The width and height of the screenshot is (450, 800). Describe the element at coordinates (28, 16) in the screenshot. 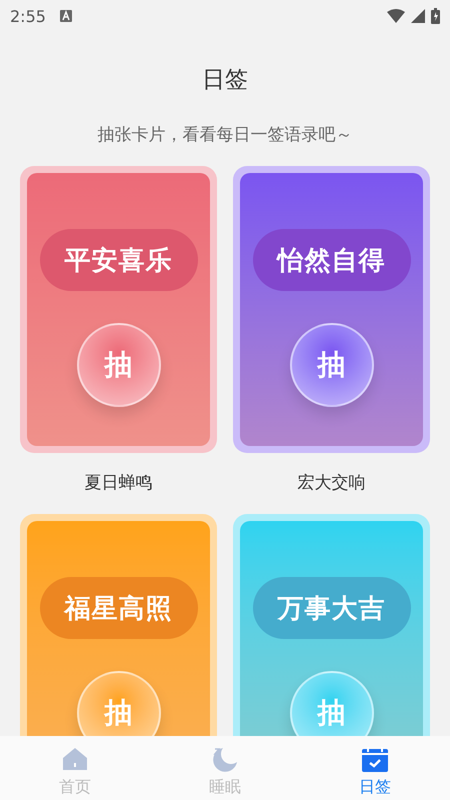

I see `status-time: 2:55` at that location.